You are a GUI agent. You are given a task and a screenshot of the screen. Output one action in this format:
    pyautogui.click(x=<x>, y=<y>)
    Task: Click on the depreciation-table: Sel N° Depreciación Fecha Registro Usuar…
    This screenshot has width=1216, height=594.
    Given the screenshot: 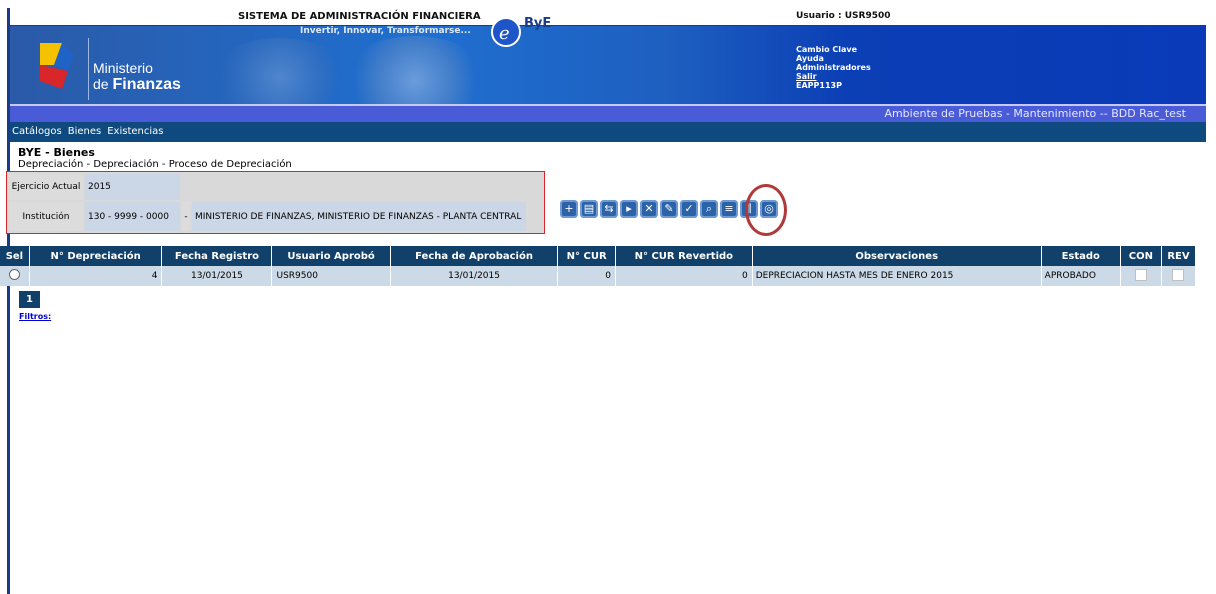 What is the action you would take?
    pyautogui.click(x=598, y=266)
    